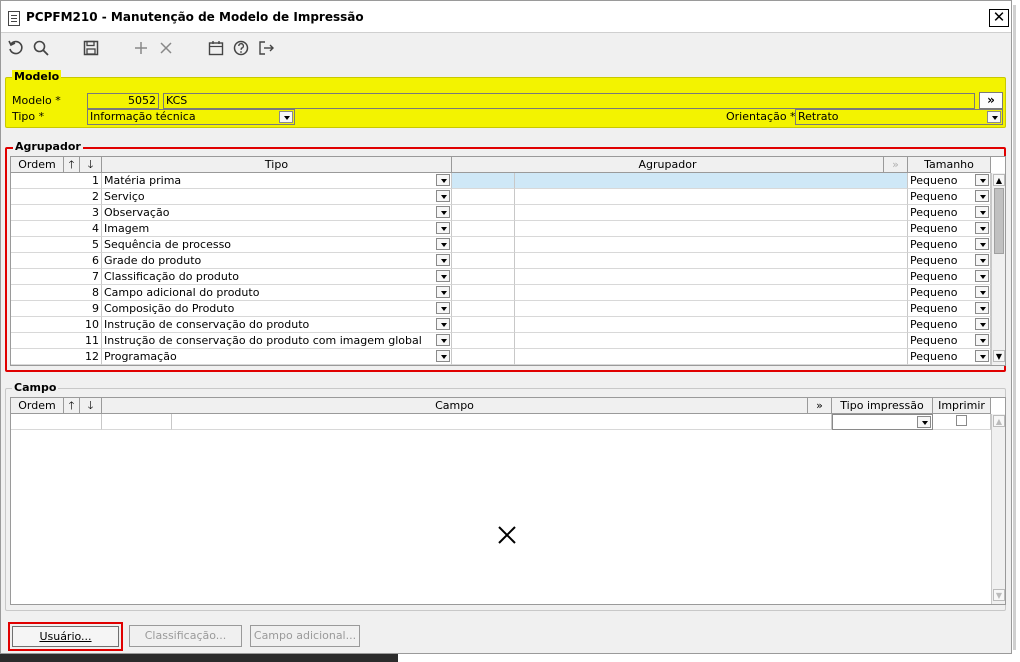 The width and height of the screenshot is (1020, 662). What do you see at coordinates (501, 213) in the screenshot?
I see `table-row: 3 Observação Pequeno` at bounding box center [501, 213].